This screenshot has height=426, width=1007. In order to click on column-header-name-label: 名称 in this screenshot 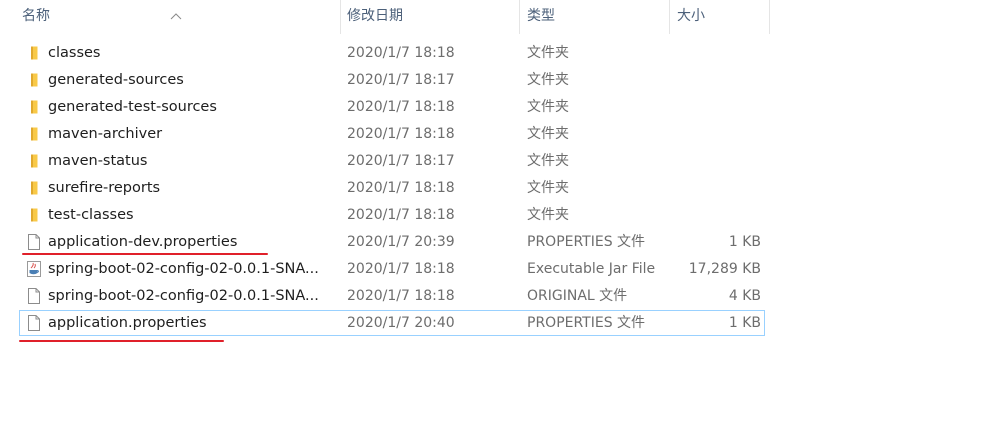, I will do `click(36, 16)`.